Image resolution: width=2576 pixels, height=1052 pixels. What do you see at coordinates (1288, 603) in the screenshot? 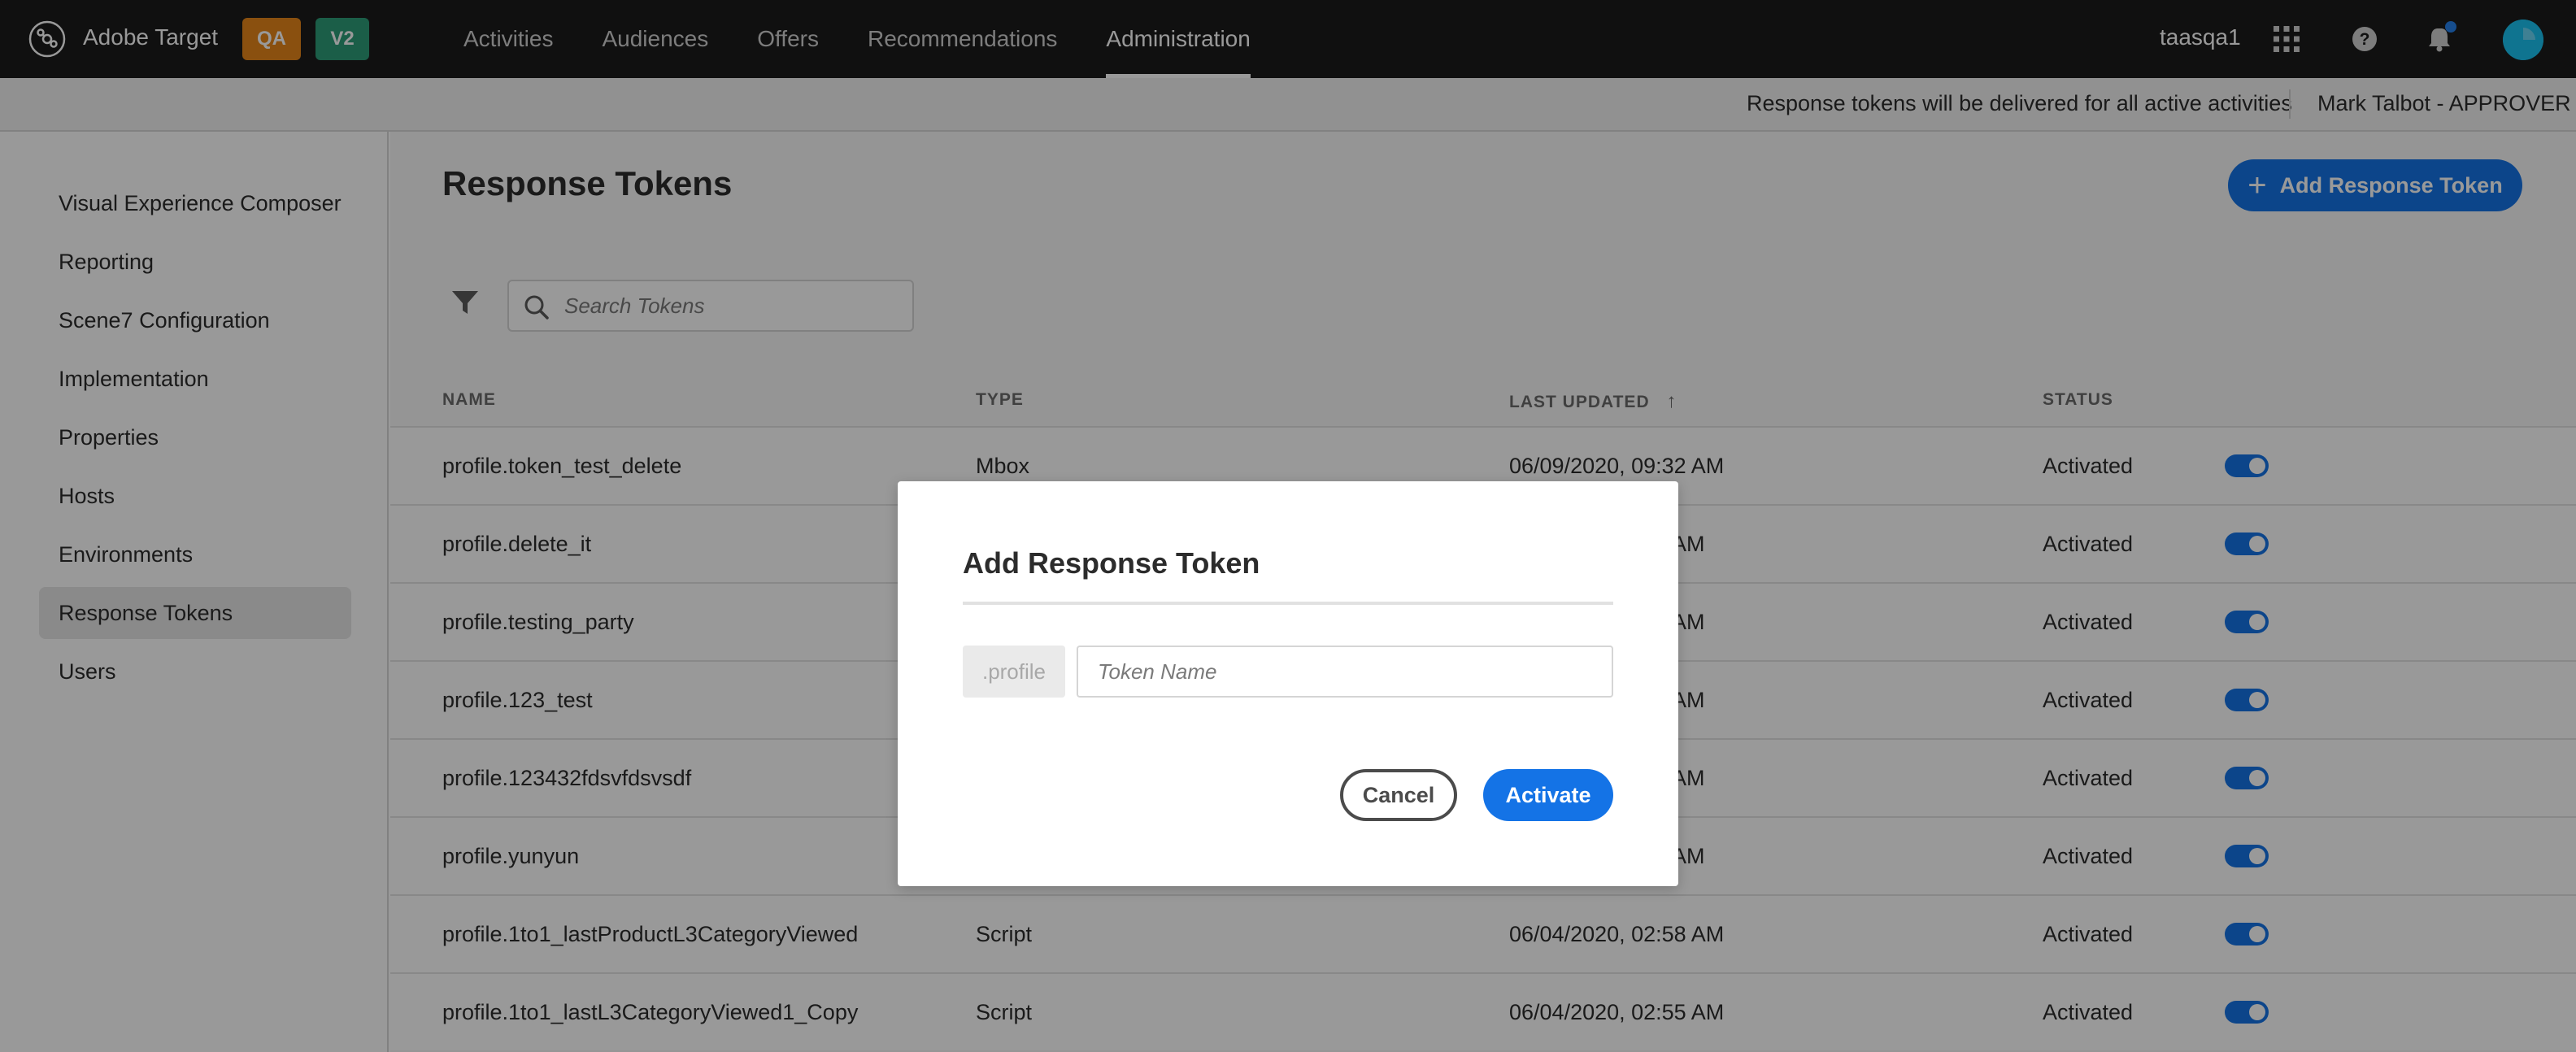
I see `dialog-divider` at bounding box center [1288, 603].